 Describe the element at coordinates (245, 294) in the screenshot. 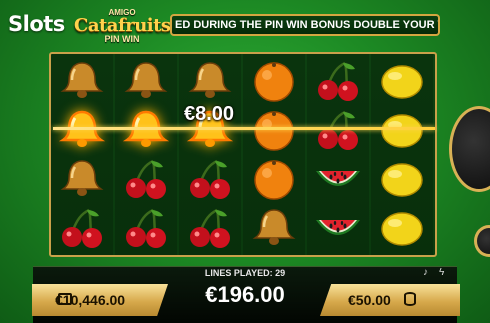

I see `win-total: €196.00` at that location.